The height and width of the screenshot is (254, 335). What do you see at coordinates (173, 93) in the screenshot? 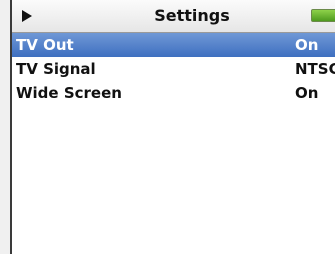
I see `menu-item-wide-screen: Wide Screen On` at bounding box center [173, 93].